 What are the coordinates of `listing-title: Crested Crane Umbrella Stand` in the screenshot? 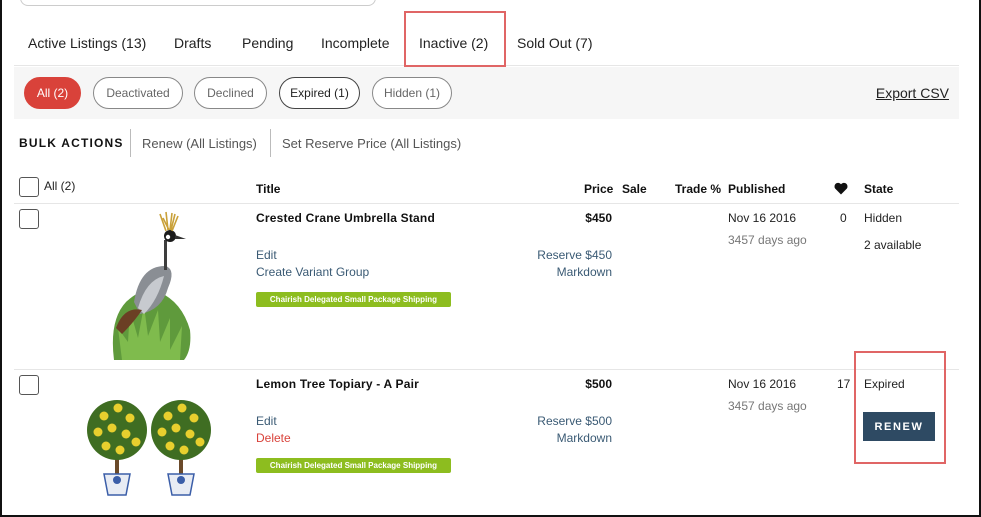 It's located at (345, 218).